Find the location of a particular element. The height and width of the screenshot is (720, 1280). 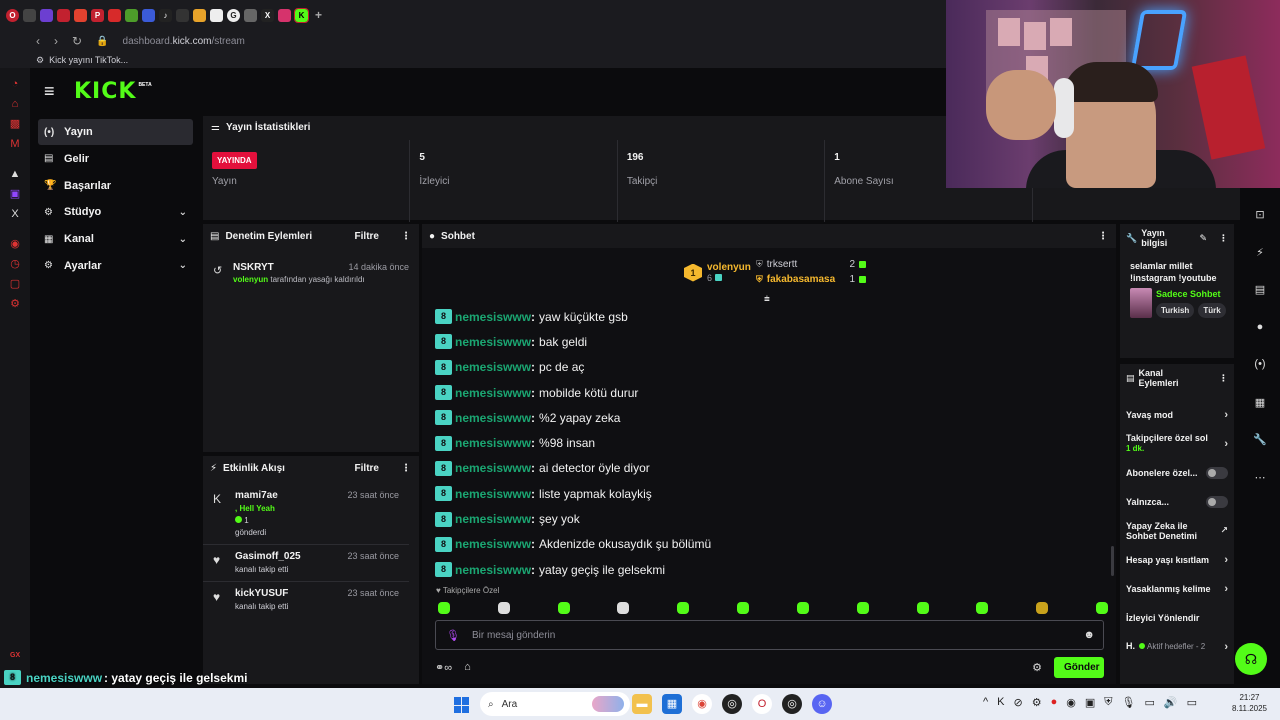

nav-item-1: ▤ Gelir is located at coordinates (115, 159).